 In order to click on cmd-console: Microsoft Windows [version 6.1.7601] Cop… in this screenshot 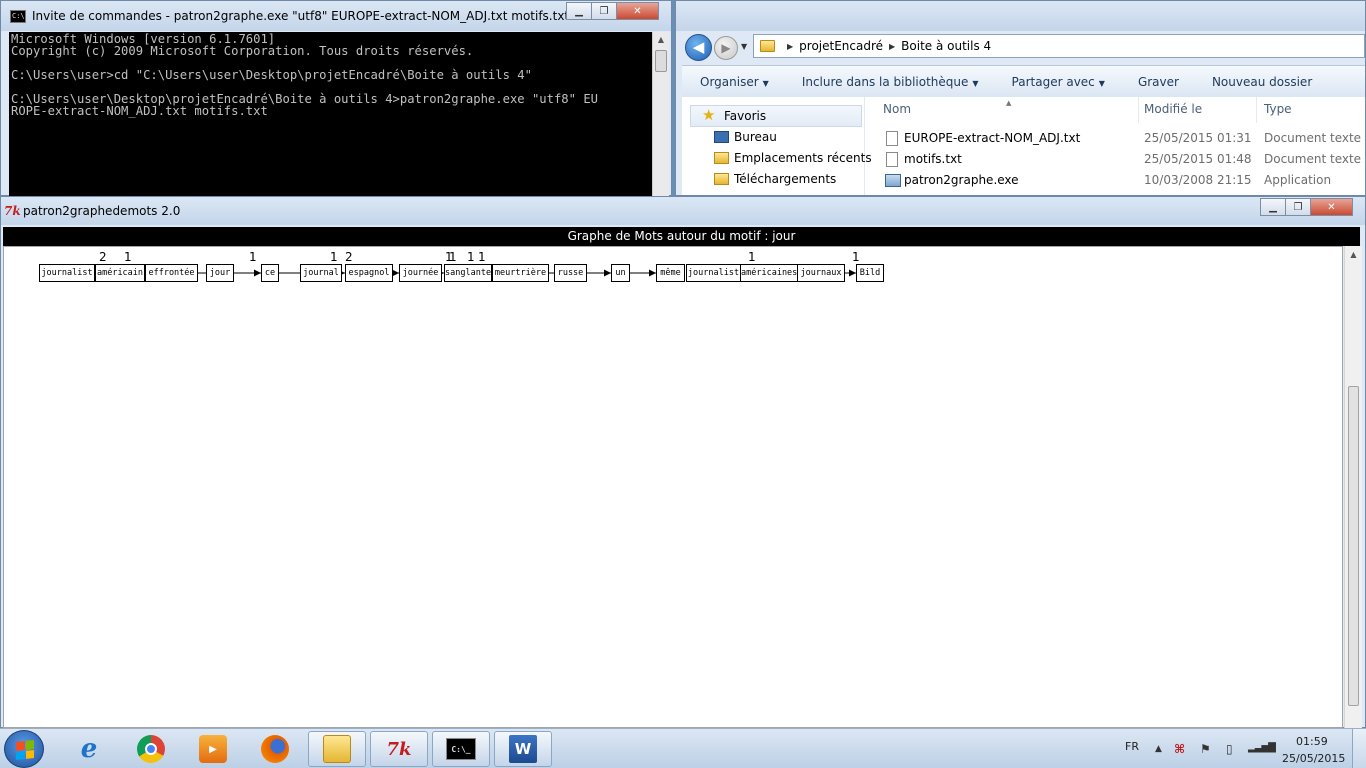, I will do `click(330, 114)`.